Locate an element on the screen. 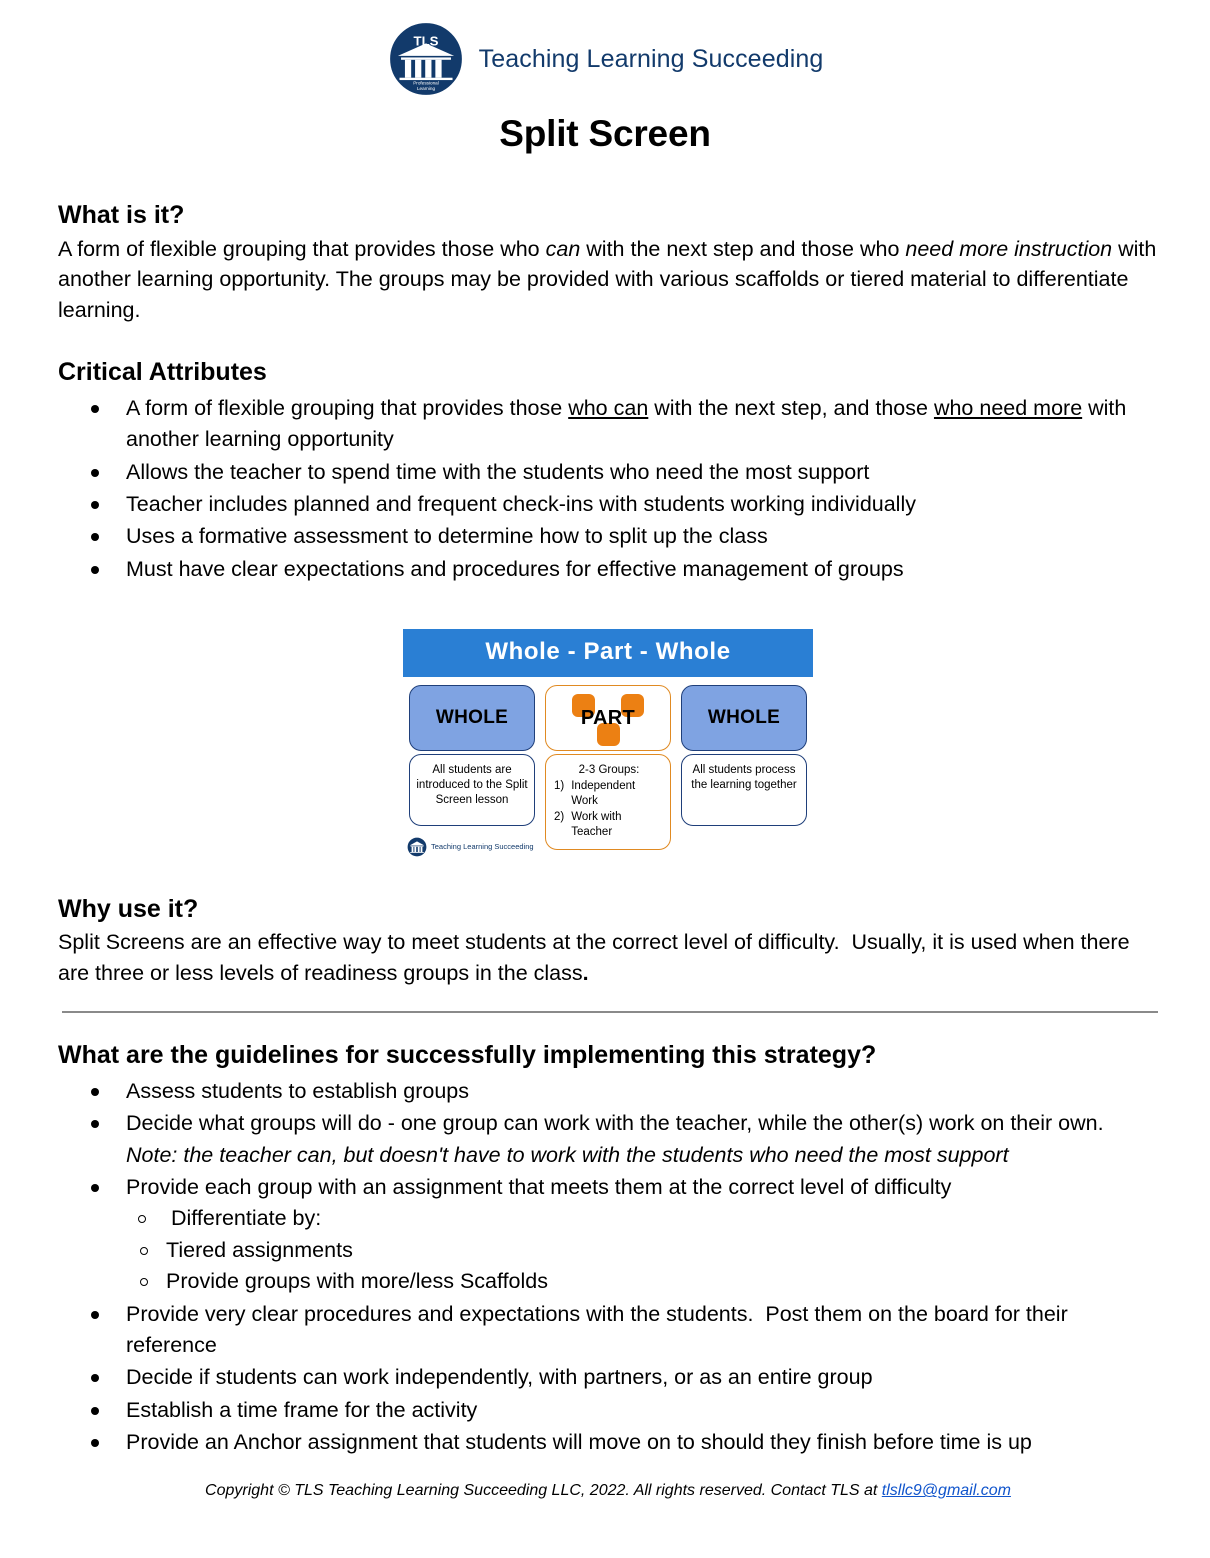 This screenshot has height=1558, width=1210. diagram-caption-whole-left: WHOLE is located at coordinates (472, 718).